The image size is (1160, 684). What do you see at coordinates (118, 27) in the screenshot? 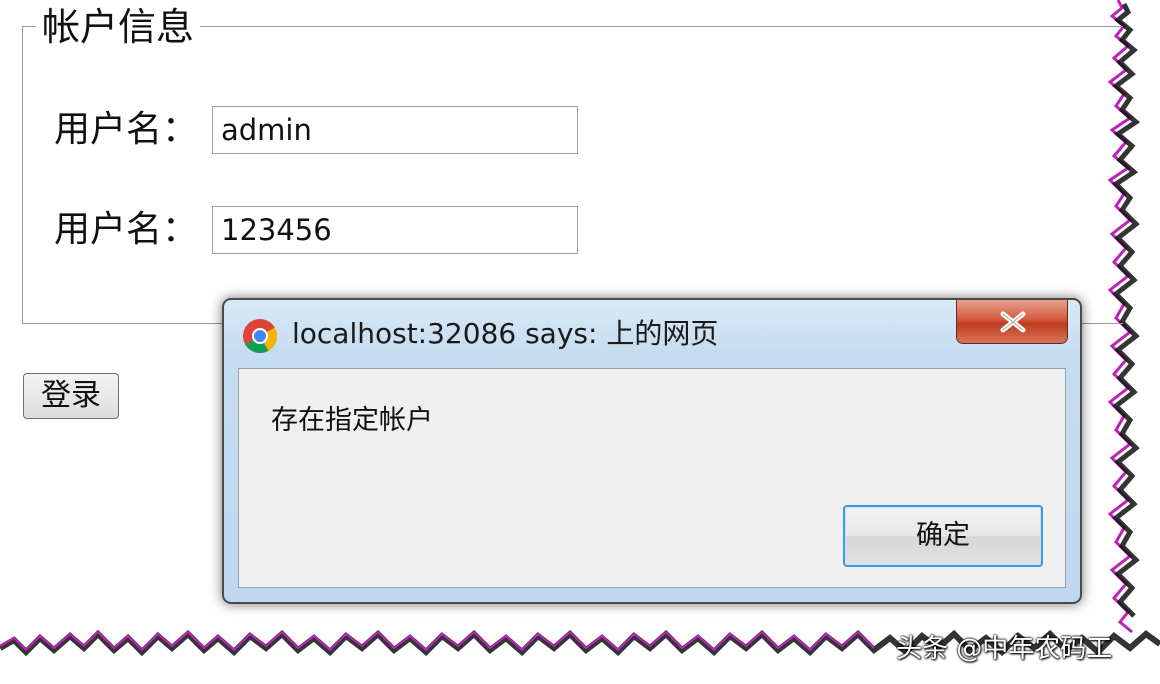
I see `fieldset-legend: 帐户信息` at bounding box center [118, 27].